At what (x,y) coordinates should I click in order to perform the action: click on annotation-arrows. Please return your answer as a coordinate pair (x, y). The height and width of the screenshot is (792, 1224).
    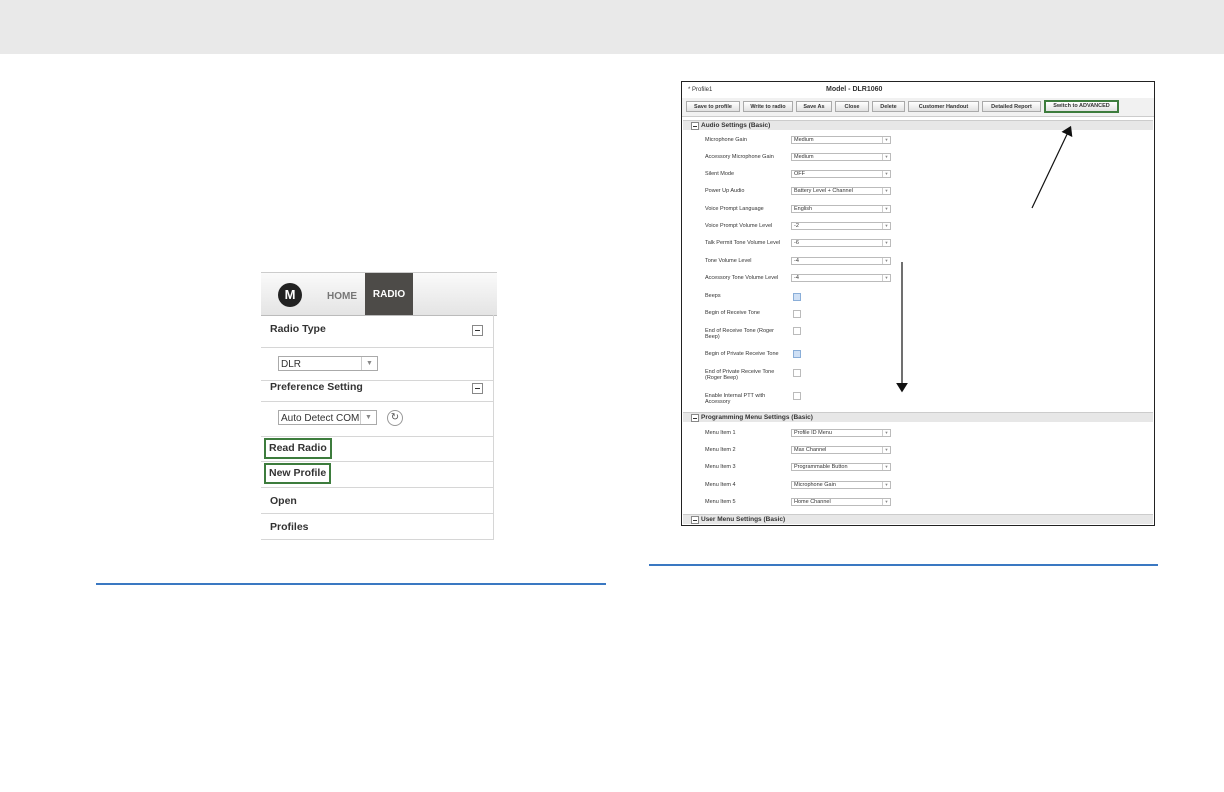
    Looking at the image, I should click on (984, 259).